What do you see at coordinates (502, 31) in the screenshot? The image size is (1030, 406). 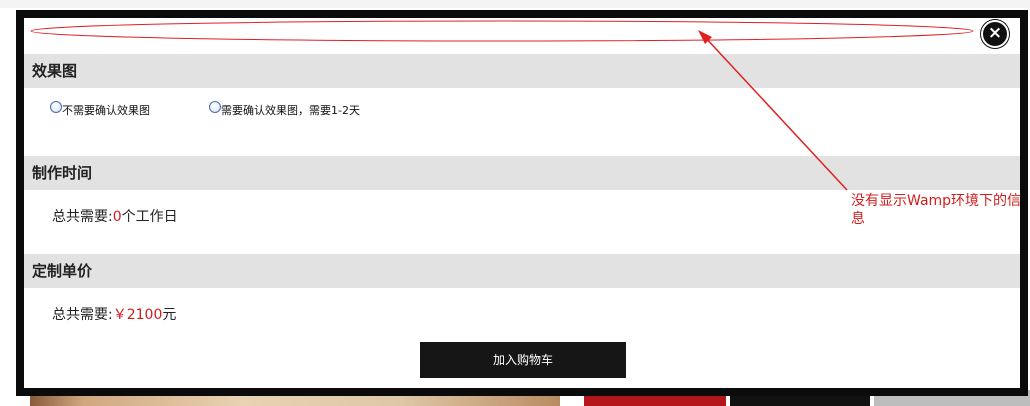 I see `annotation-ellipse` at bounding box center [502, 31].